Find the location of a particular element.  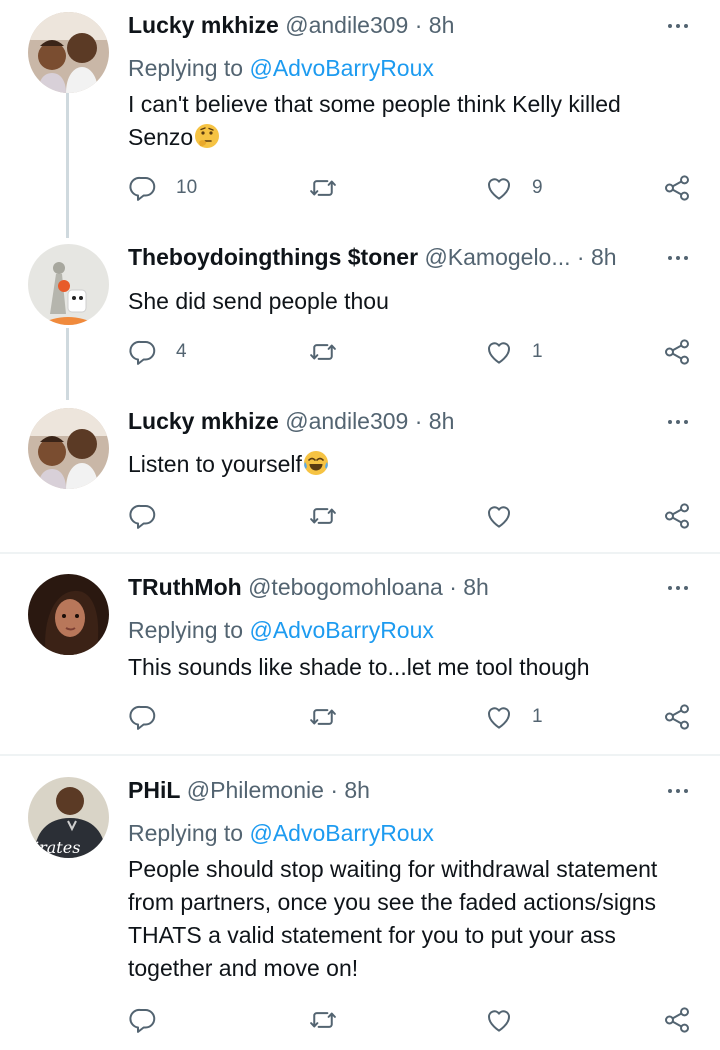

user-handle: @tebogomohloana is located at coordinates (345, 587).